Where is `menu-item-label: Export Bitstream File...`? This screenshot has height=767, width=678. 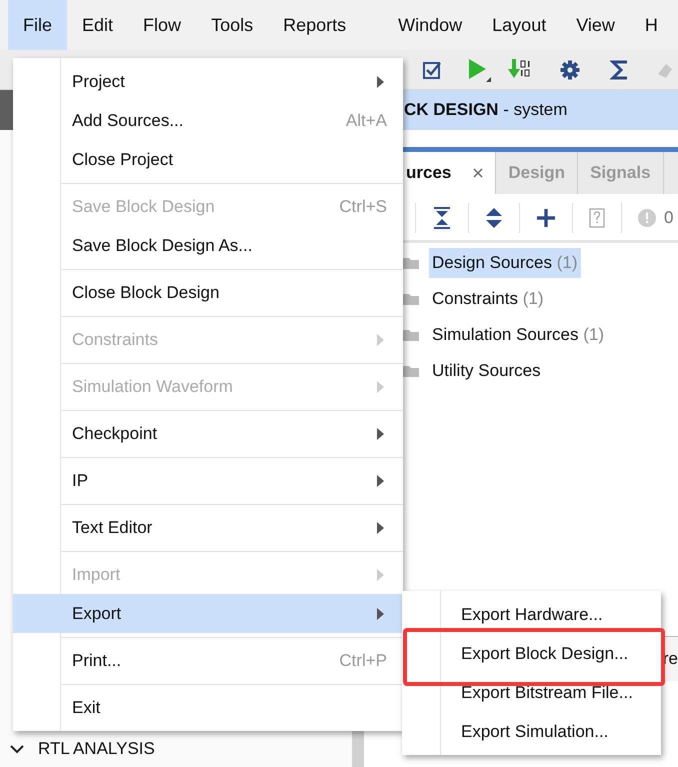
menu-item-label: Export Bitstream File... is located at coordinates (547, 692).